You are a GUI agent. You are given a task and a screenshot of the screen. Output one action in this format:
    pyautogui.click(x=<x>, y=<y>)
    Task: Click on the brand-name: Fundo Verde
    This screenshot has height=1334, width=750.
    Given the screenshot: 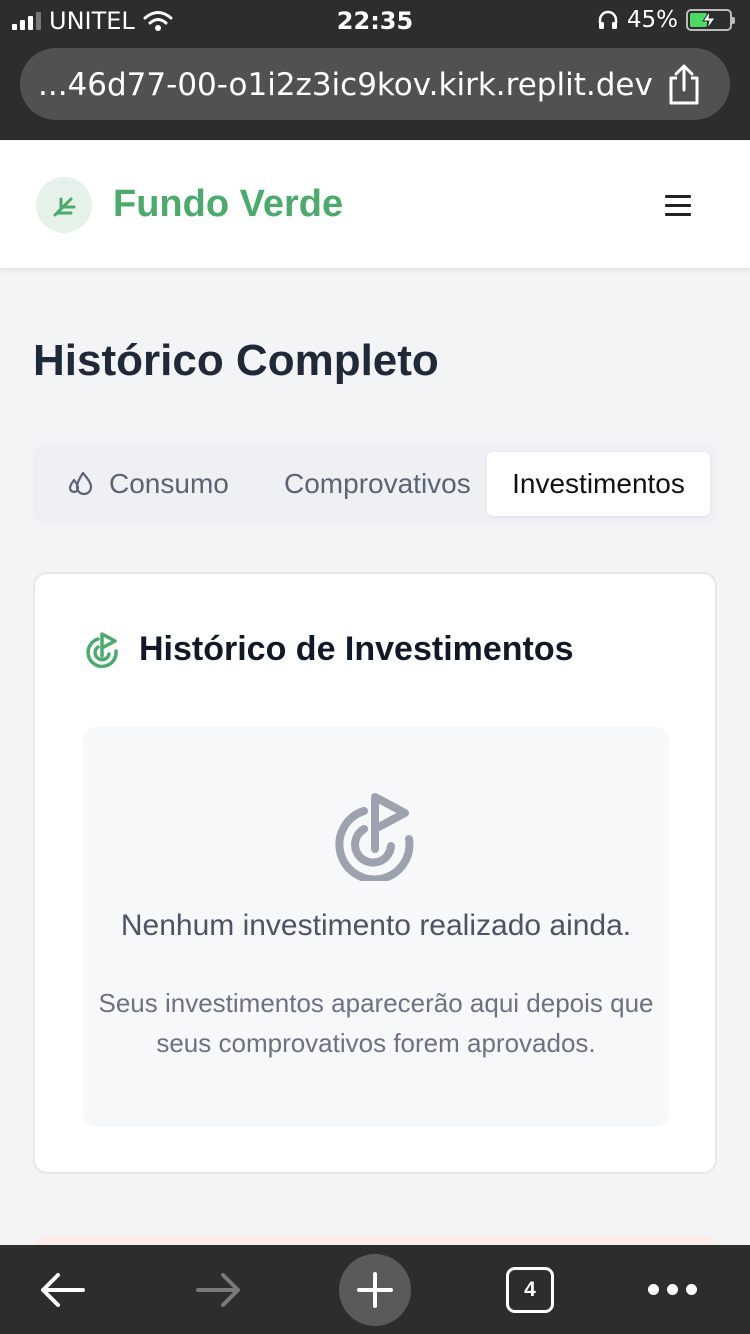 What is the action you would take?
    pyautogui.click(x=228, y=204)
    